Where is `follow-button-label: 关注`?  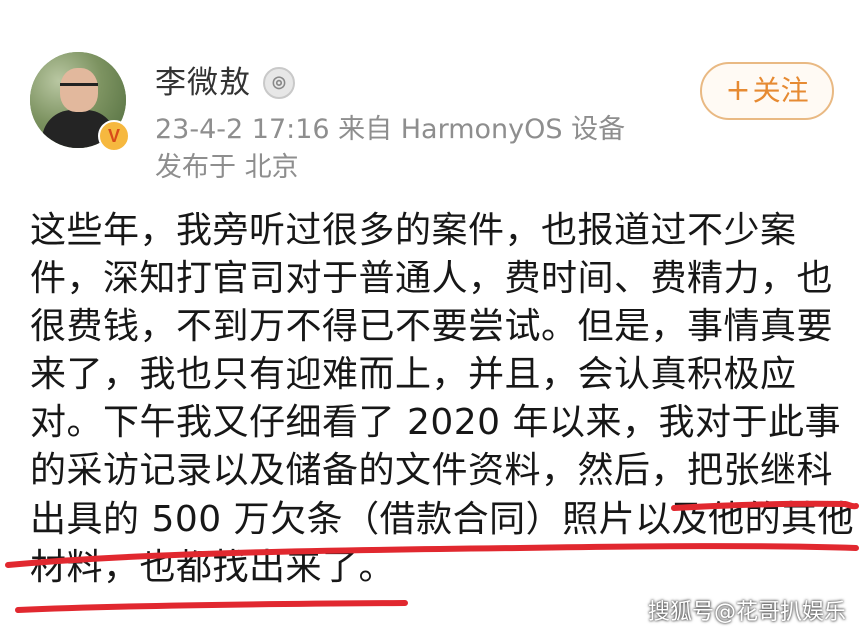
follow-button-label: 关注 is located at coordinates (780, 90).